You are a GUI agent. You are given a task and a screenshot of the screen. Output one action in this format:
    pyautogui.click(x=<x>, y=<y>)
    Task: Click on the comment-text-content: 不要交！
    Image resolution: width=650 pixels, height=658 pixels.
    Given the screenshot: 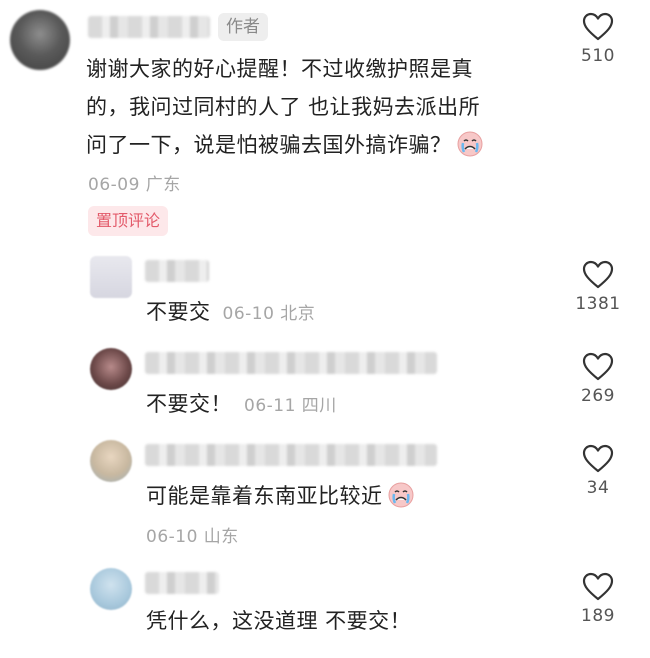 What is the action you would take?
    pyautogui.click(x=189, y=404)
    